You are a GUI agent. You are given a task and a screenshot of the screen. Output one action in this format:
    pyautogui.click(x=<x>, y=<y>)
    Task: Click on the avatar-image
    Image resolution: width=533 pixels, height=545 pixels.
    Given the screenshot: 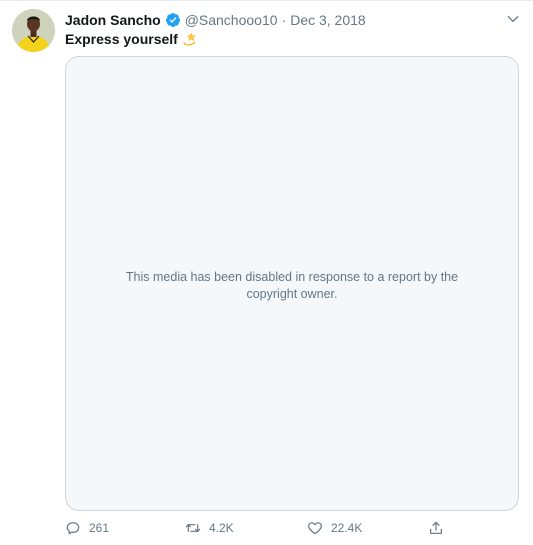 What is the action you would take?
    pyautogui.click(x=33, y=30)
    